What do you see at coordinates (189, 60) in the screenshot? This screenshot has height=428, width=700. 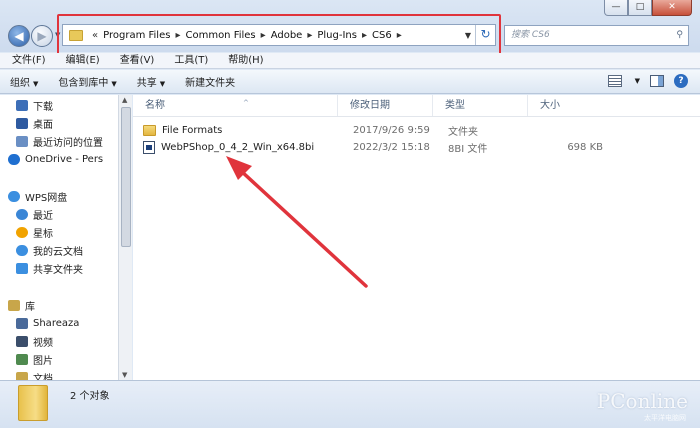 I see `menu-tools: 工具(T)` at bounding box center [189, 60].